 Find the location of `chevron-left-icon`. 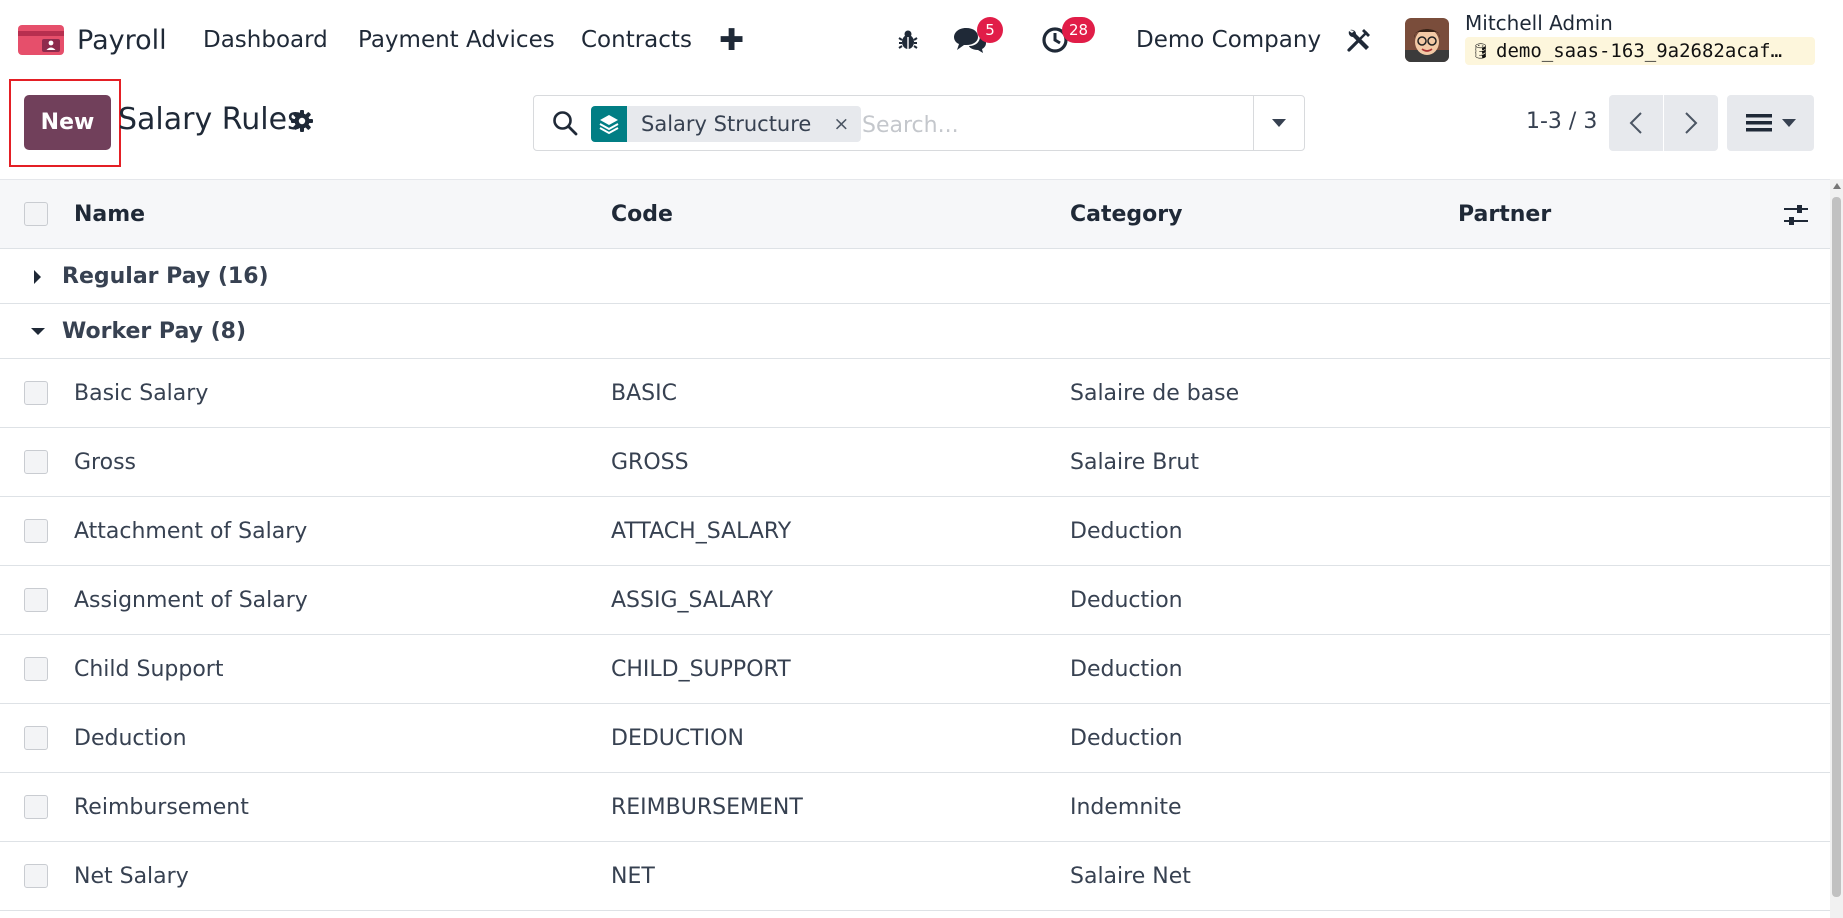

chevron-left-icon is located at coordinates (1635, 123).